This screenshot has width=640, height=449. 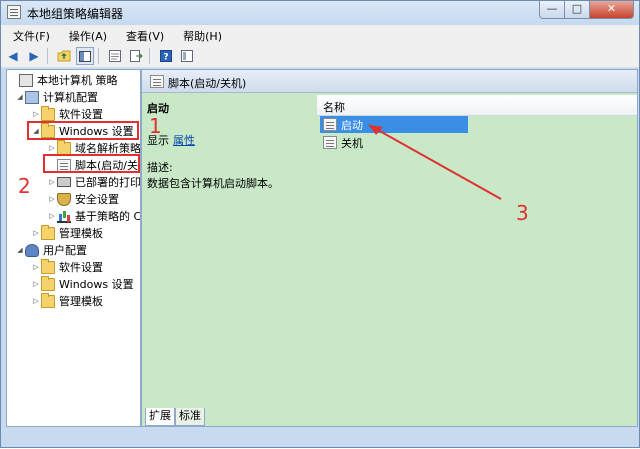 What do you see at coordinates (352, 125) in the screenshot?
I see `list-item-label: 启动` at bounding box center [352, 125].